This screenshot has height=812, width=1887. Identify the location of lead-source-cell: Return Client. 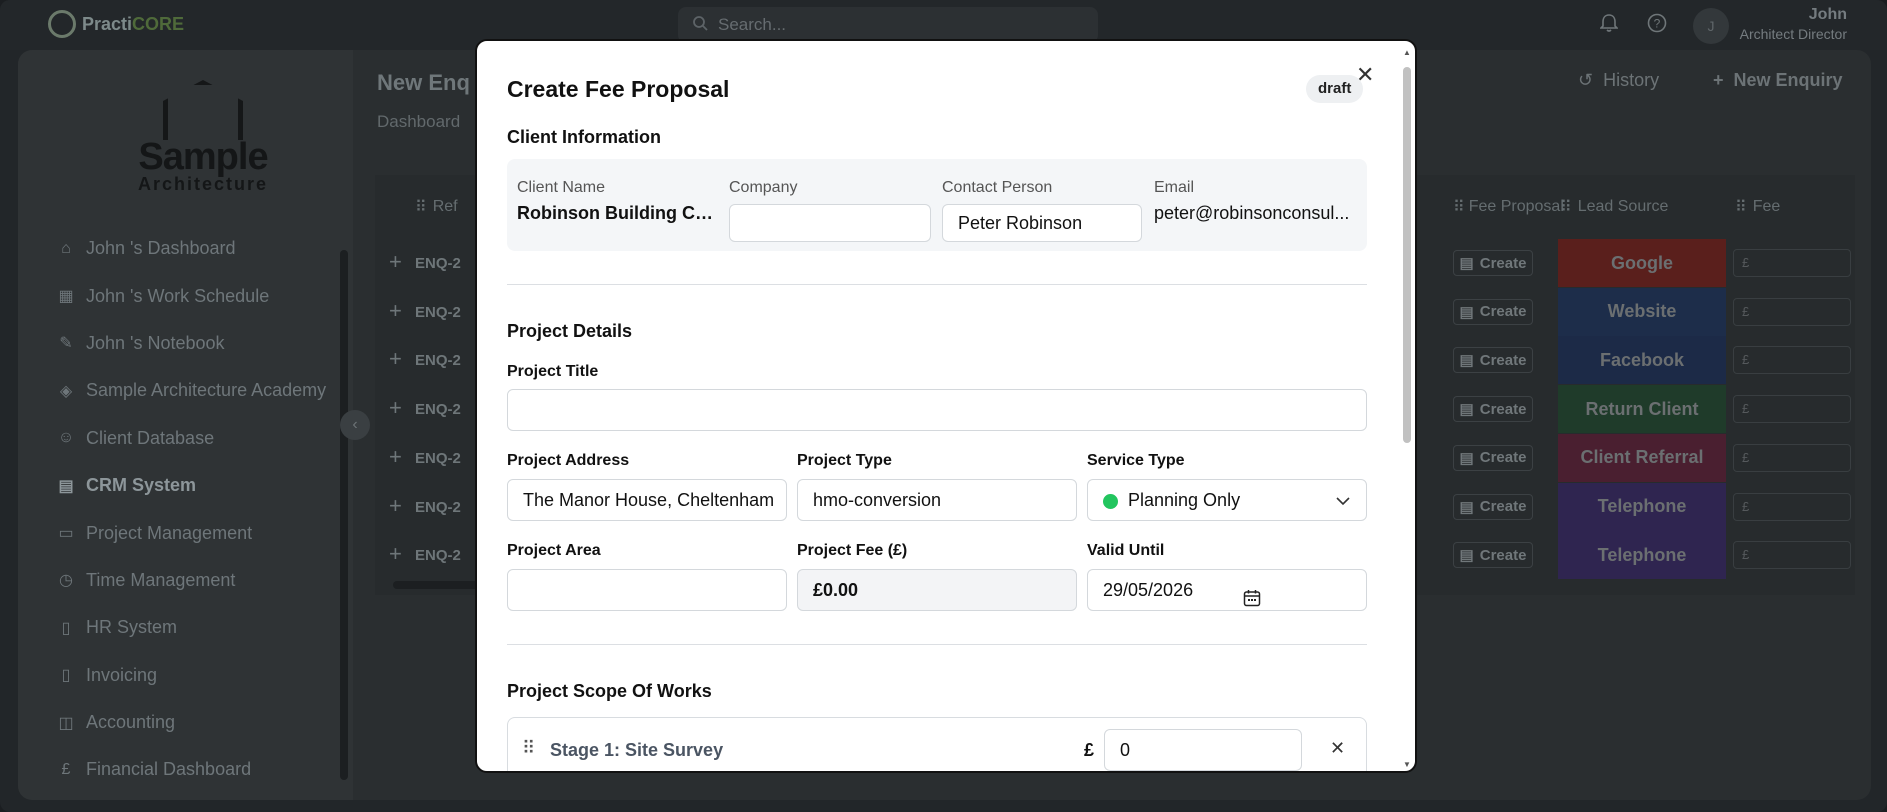
(1642, 409).